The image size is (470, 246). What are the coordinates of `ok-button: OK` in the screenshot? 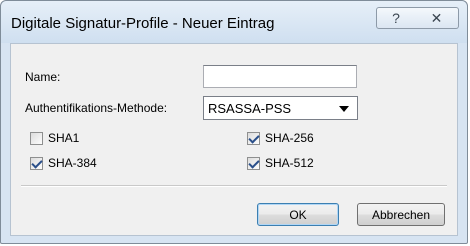 It's located at (298, 214).